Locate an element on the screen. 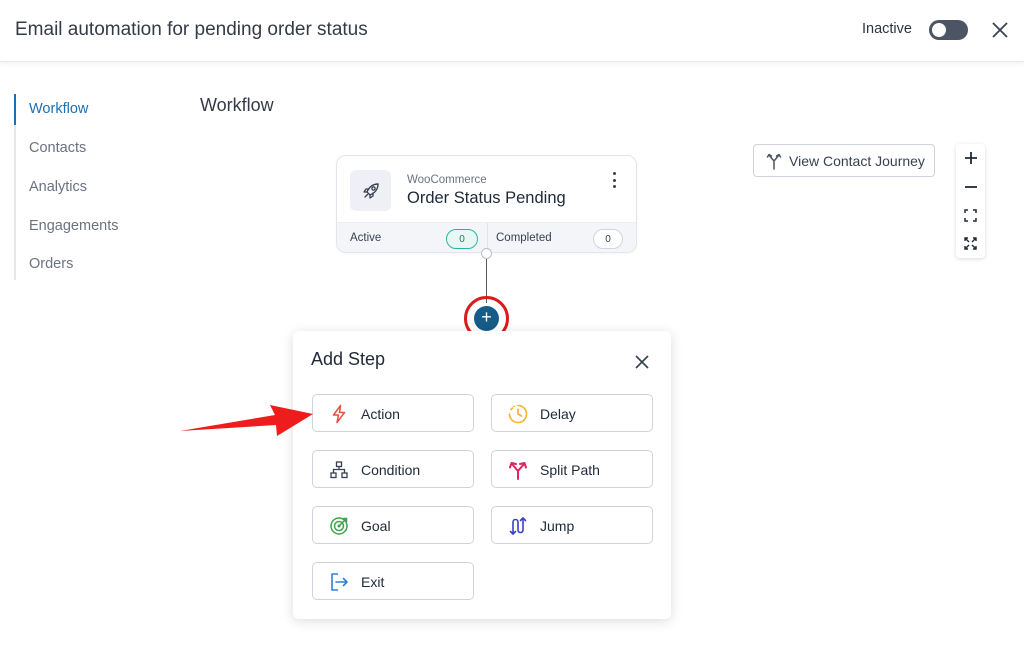 The width and height of the screenshot is (1024, 649). zoom-out-button is located at coordinates (970, 187).